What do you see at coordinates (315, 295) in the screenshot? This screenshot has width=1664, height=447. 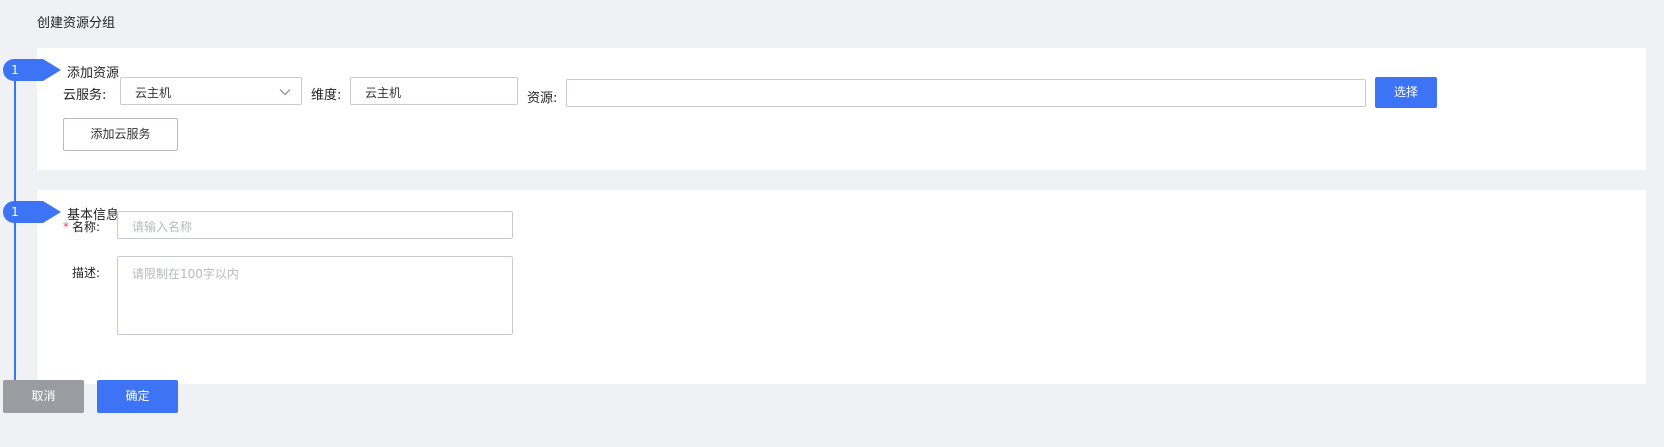 I see `description-textarea: 请限制在100字以内` at bounding box center [315, 295].